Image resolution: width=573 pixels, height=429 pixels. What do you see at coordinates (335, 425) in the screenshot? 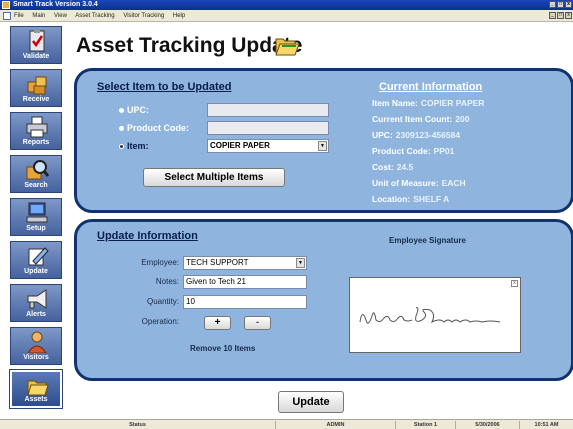
I see `status-user: ADMIN` at bounding box center [335, 425].